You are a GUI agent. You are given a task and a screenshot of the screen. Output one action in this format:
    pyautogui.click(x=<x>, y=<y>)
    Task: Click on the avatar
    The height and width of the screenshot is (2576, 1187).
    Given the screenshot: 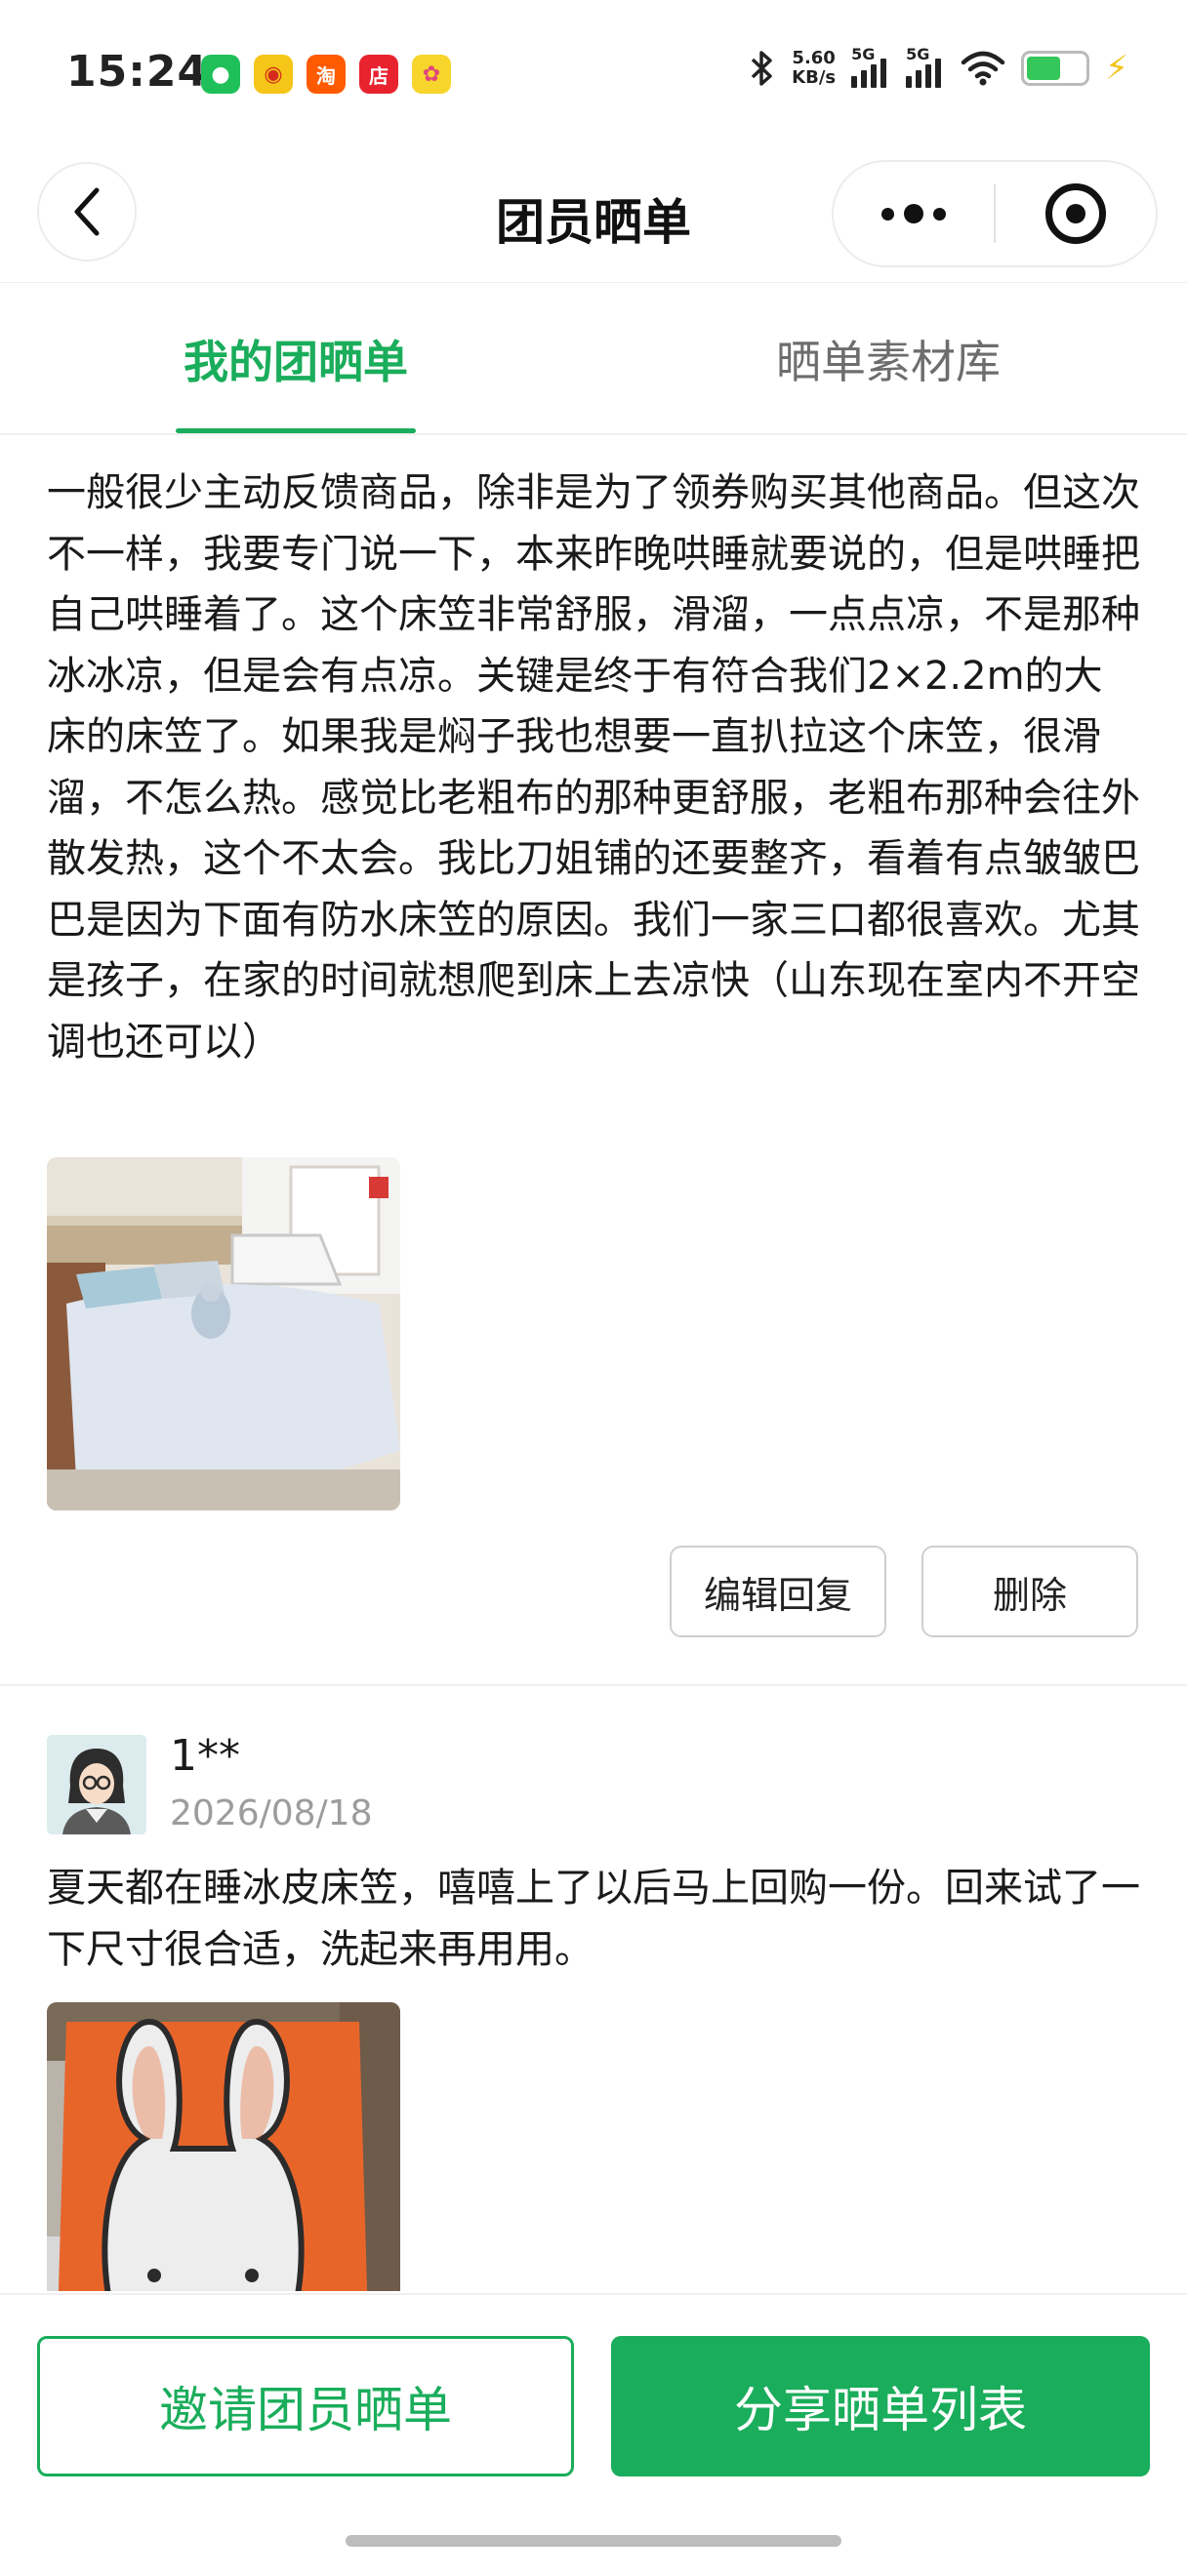 What is the action you would take?
    pyautogui.click(x=96, y=1784)
    